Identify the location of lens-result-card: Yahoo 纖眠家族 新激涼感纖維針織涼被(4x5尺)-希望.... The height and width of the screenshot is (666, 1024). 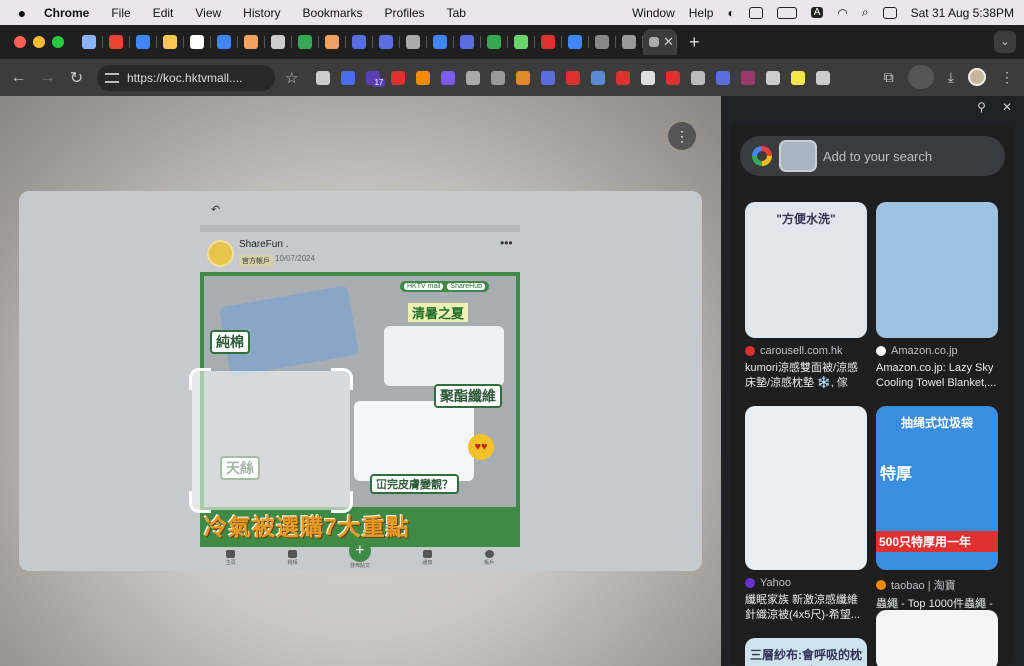
(806, 514).